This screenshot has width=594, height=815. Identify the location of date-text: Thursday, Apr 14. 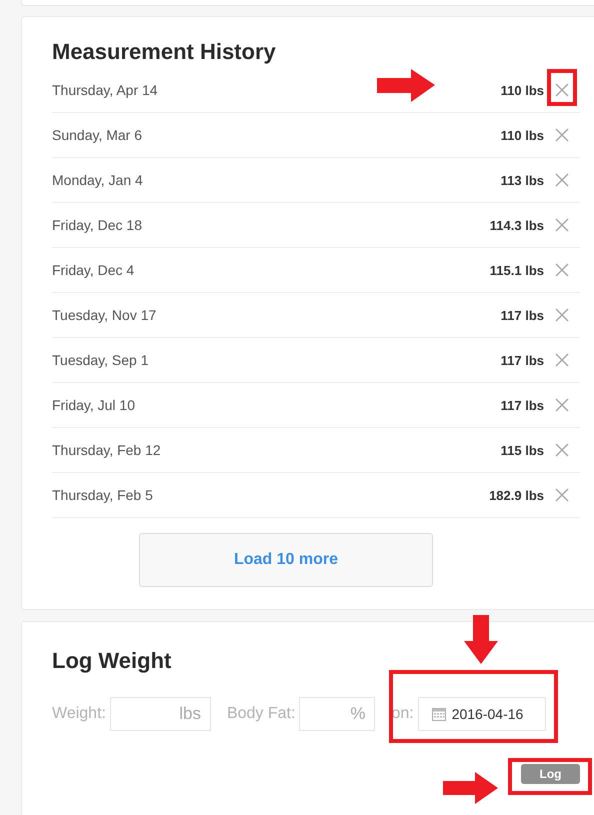
(105, 90).